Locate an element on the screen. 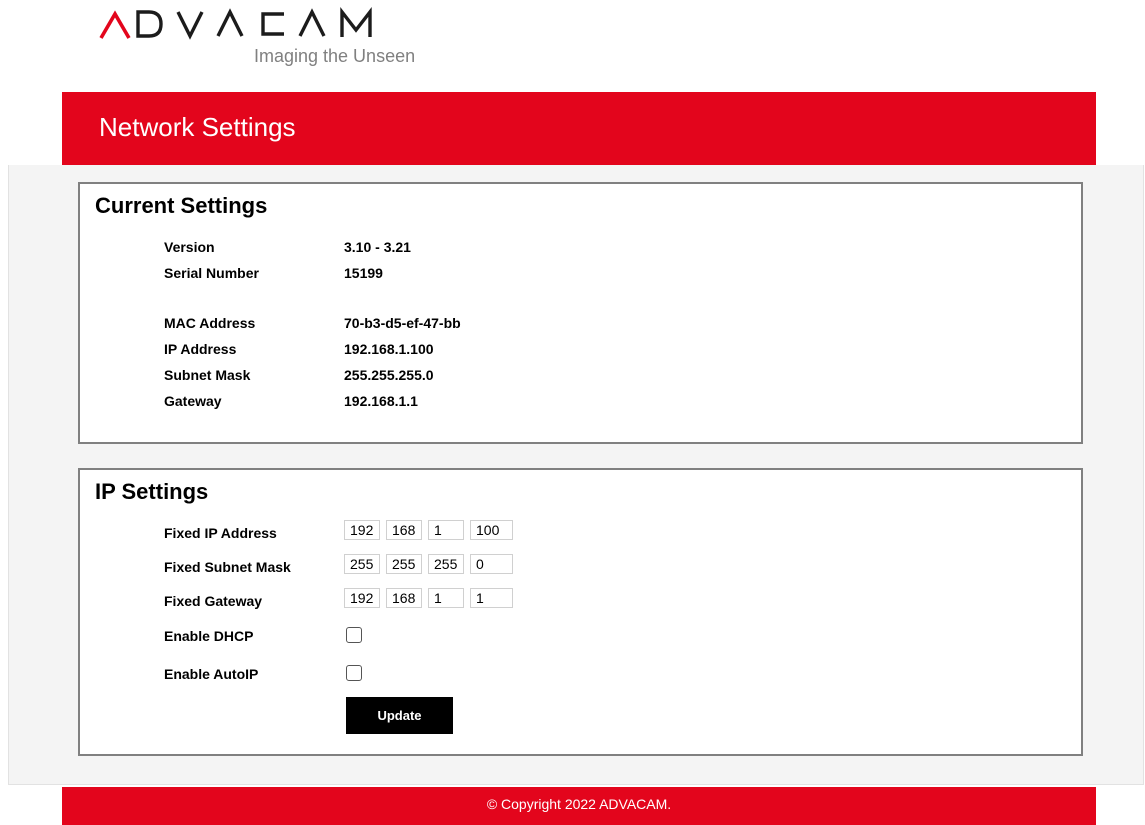  ip-address-value: 192.168.1.100 is located at coordinates (389, 349).